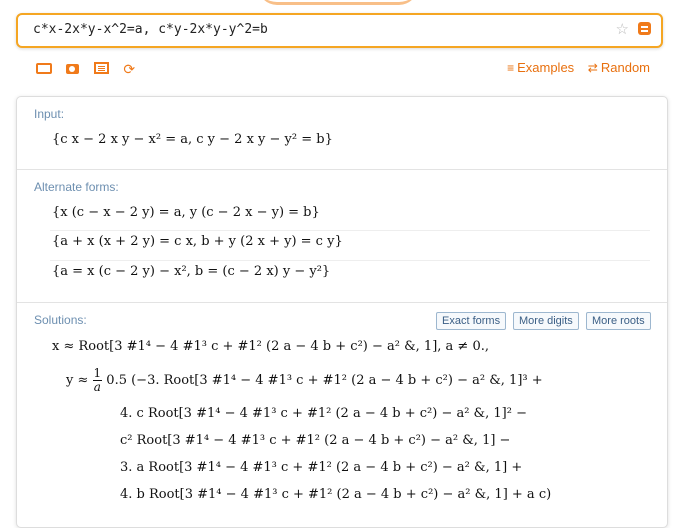 This screenshot has height=528, width=677. What do you see at coordinates (101, 68) in the screenshot?
I see `document-icon` at bounding box center [101, 68].